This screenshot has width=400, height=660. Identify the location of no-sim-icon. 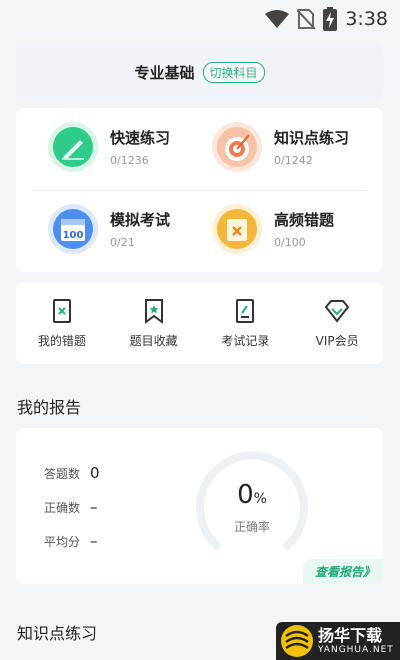
(306, 19).